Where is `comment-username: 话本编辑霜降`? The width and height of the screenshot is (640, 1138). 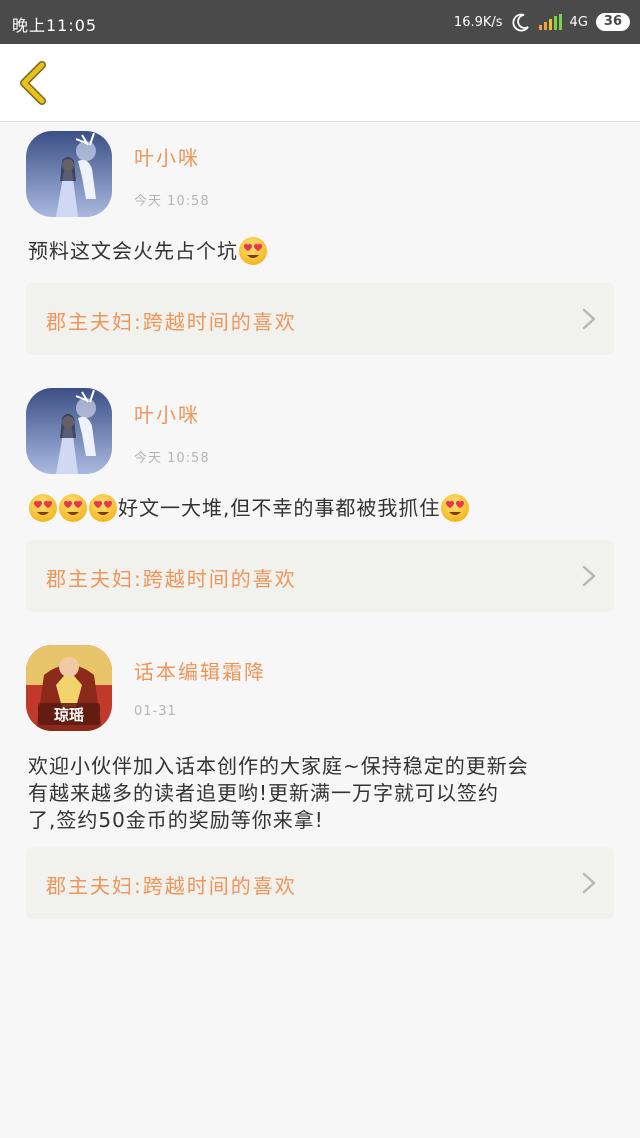 comment-username: 话本编辑霜降 is located at coordinates (200, 670).